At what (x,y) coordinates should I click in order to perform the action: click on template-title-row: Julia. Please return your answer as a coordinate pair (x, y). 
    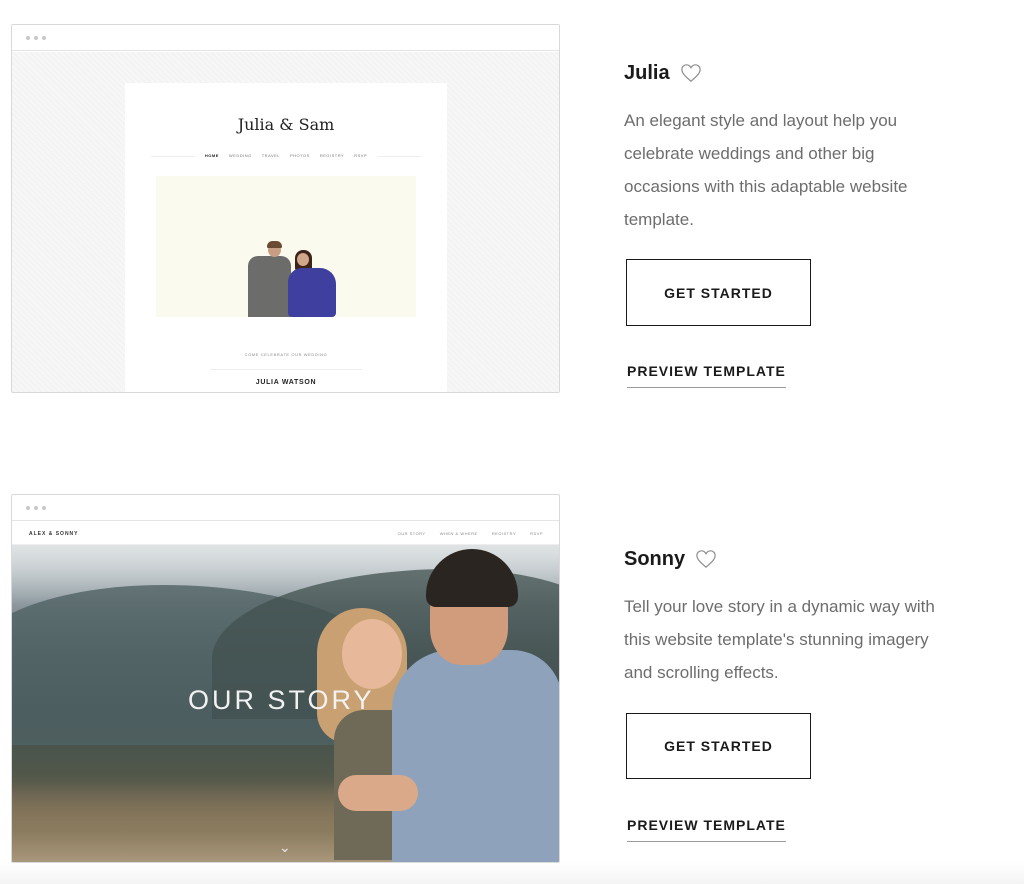
    Looking at the image, I should click on (794, 73).